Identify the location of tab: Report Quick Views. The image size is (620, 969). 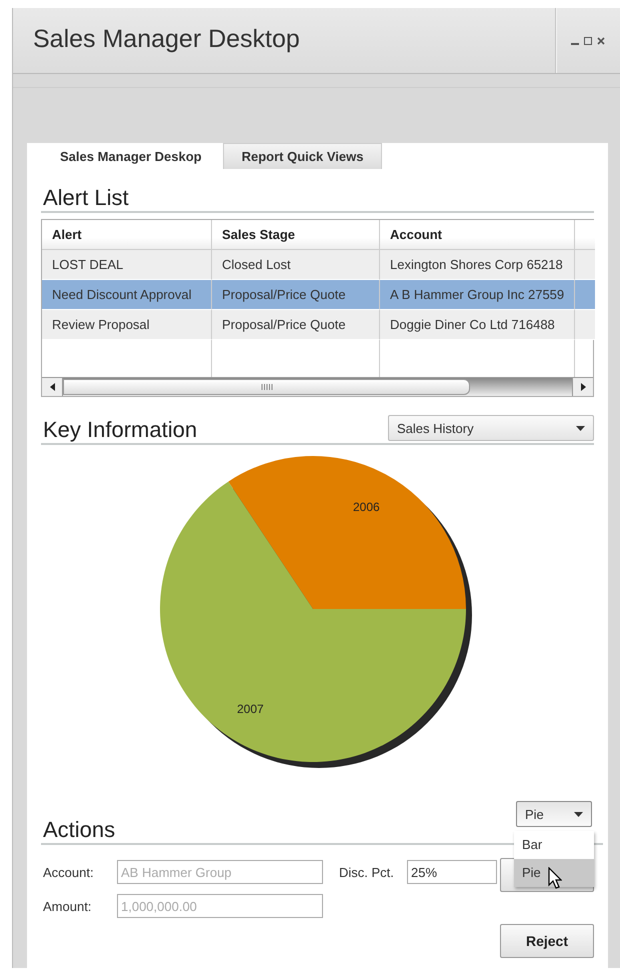
(302, 156).